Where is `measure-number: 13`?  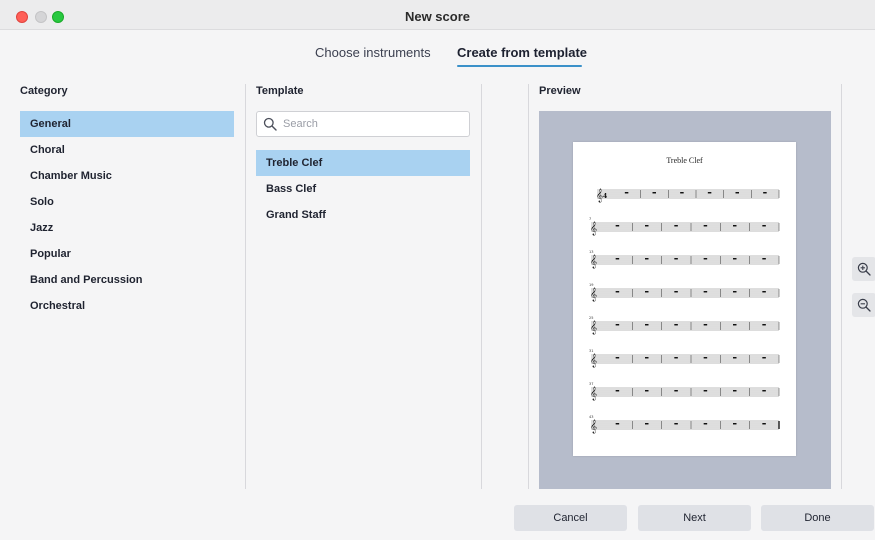
measure-number: 13 is located at coordinates (591, 252).